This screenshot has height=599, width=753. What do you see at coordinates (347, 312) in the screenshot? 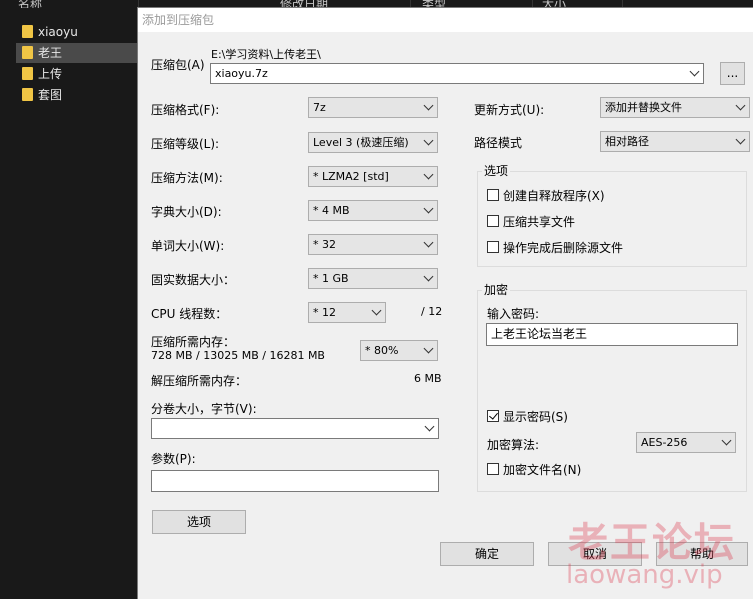
I see `cpu-select: * 12` at bounding box center [347, 312].